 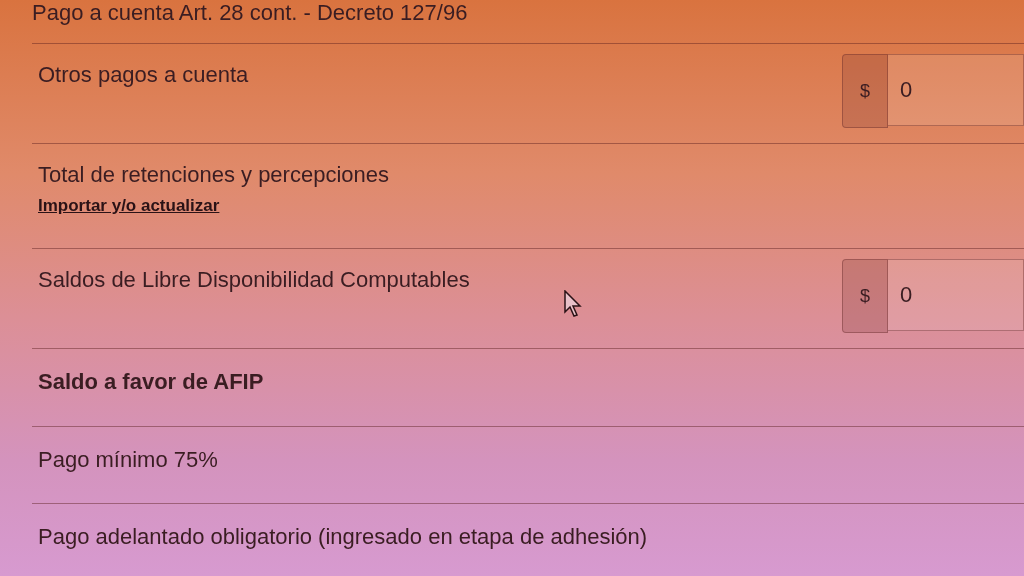 What do you see at coordinates (143, 75) in the screenshot?
I see `field-label: Otros pagos a cuenta` at bounding box center [143, 75].